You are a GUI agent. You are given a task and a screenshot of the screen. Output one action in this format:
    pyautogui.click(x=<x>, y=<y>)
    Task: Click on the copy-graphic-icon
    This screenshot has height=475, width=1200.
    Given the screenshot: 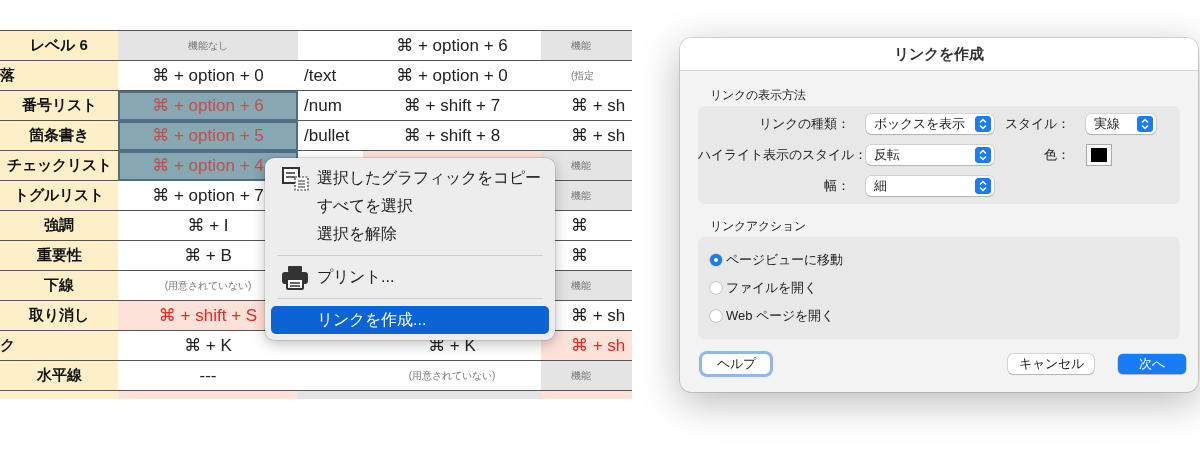 What is the action you would take?
    pyautogui.click(x=296, y=179)
    